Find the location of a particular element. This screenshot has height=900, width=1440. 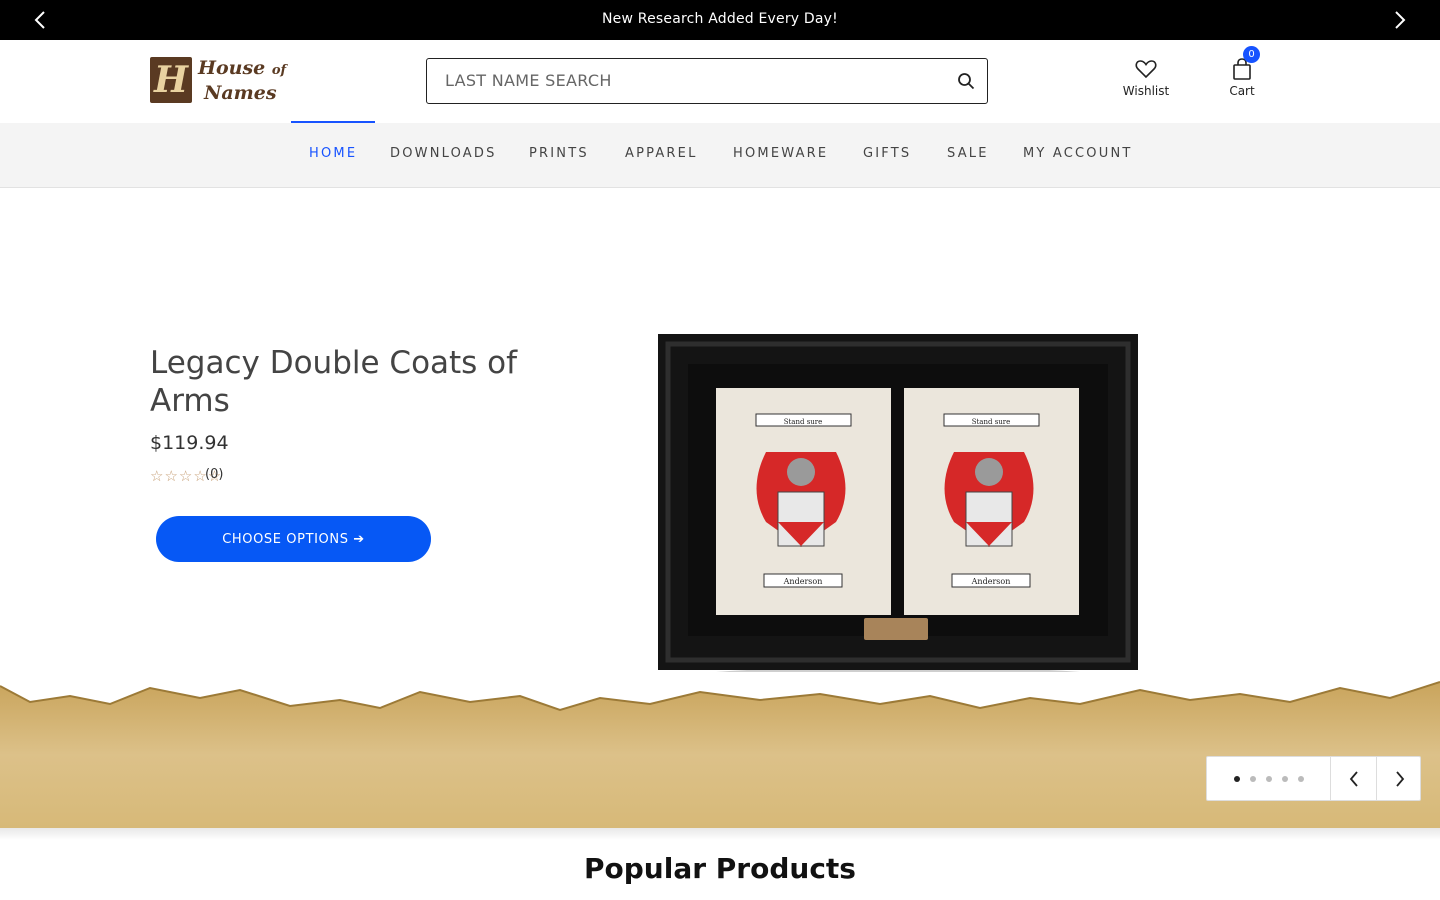

hero-product-price: $119.94 is located at coordinates (189, 443).